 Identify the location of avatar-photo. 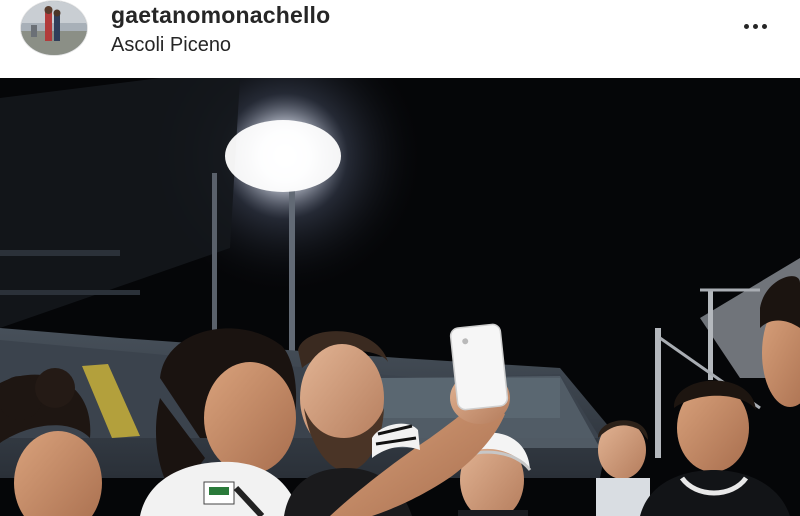
(54, 28).